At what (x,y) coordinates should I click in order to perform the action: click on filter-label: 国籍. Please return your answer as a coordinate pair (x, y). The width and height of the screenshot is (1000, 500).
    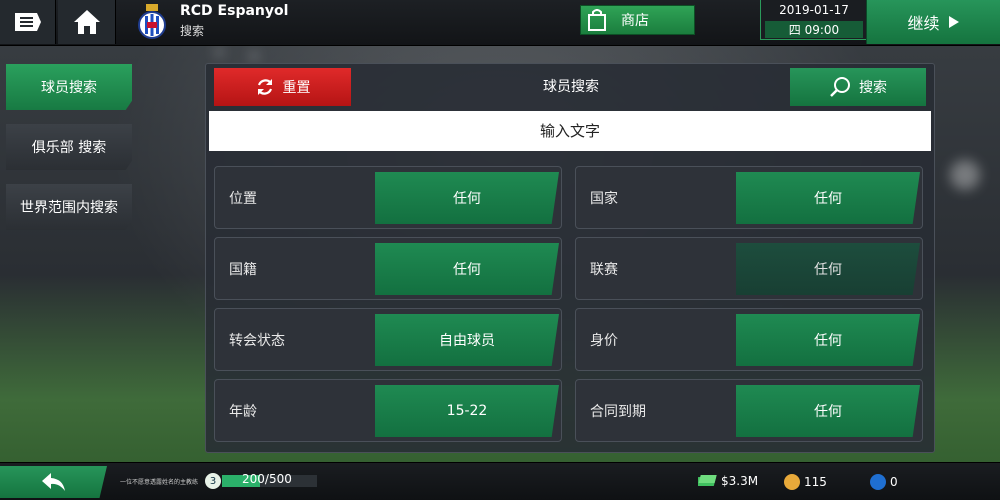
    Looking at the image, I should click on (243, 270).